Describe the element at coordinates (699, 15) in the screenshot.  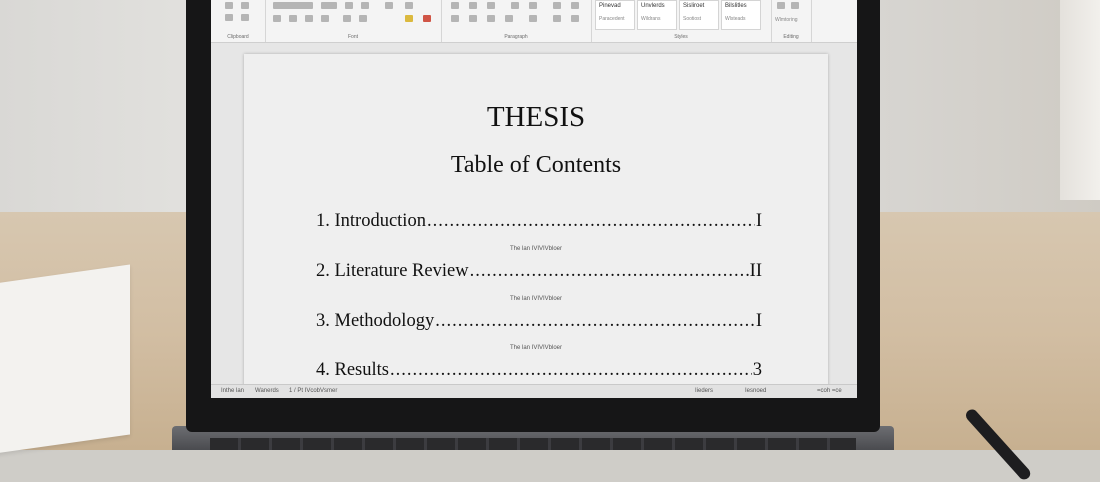
I see `style-gallery-item: Sisliroet Sootiost` at that location.